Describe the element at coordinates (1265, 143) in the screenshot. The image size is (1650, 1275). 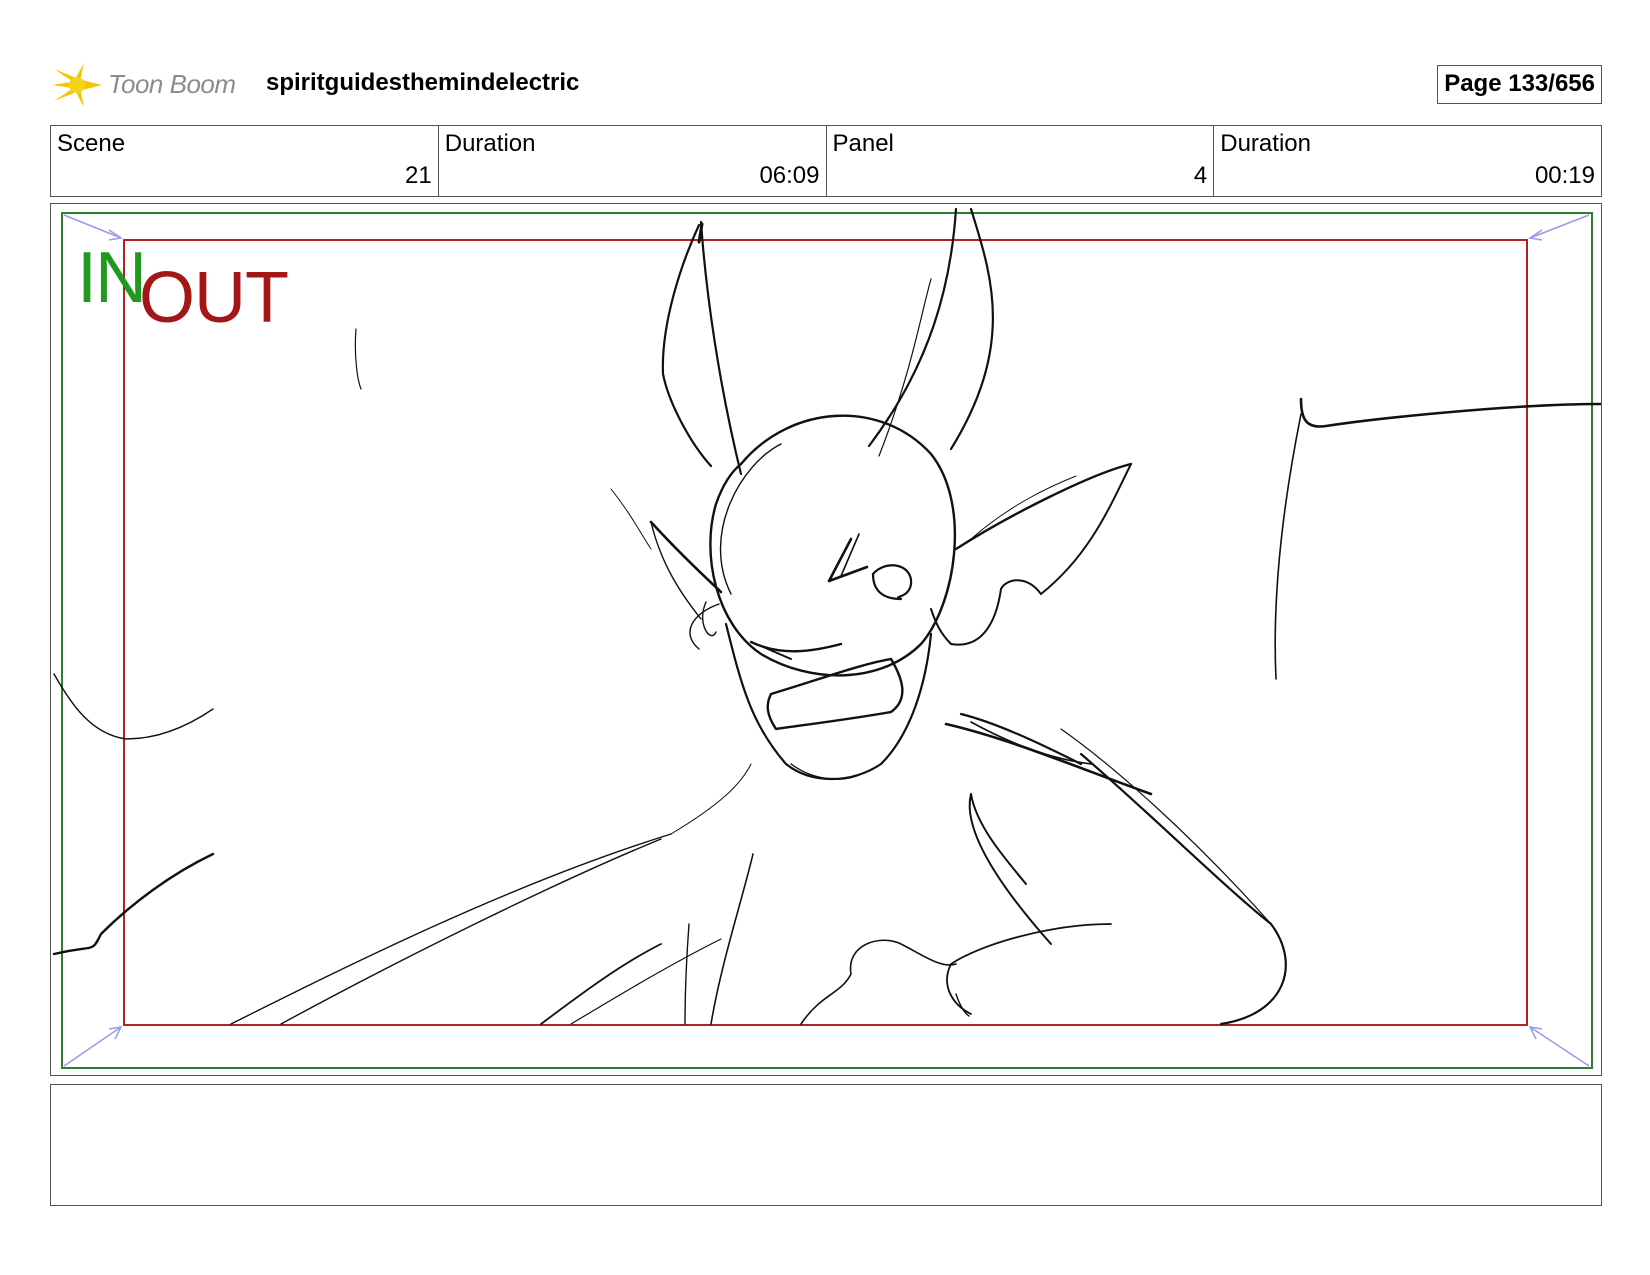
I see `panel-duration-label: Duration` at that location.